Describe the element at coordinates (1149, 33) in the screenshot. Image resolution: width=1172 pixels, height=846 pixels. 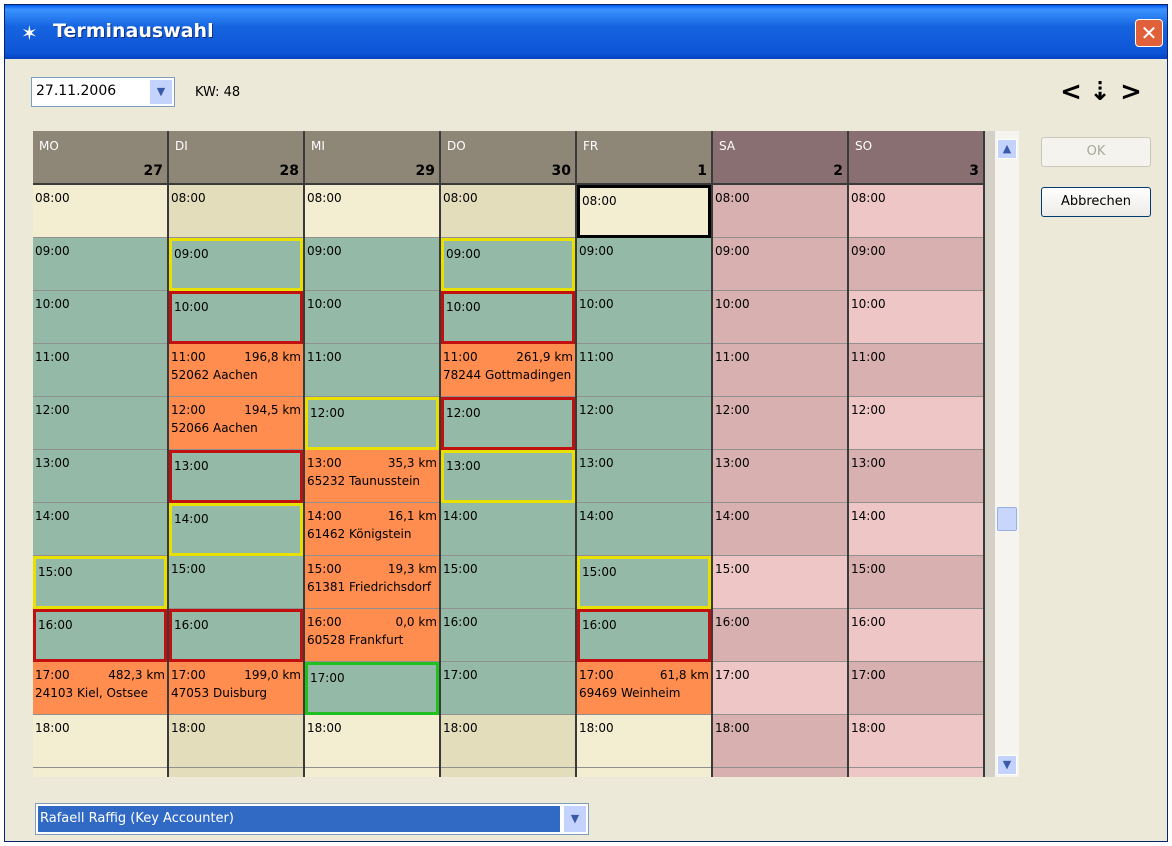
I see `close-button: ✕` at that location.